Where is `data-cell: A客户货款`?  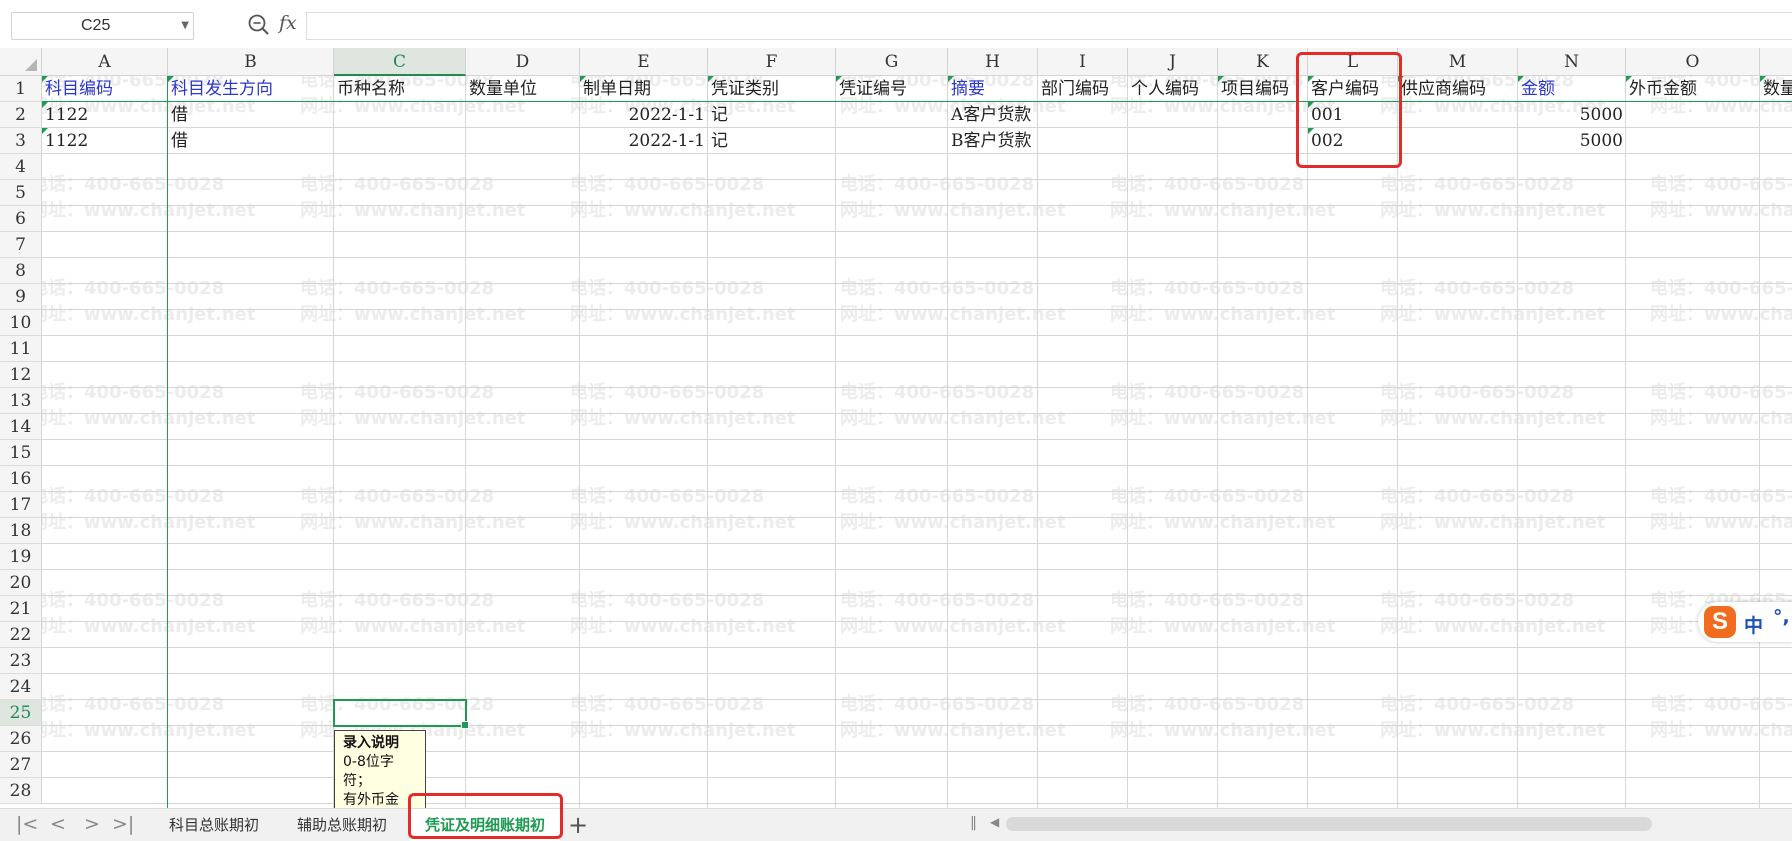 data-cell: A客户货款 is located at coordinates (993, 115).